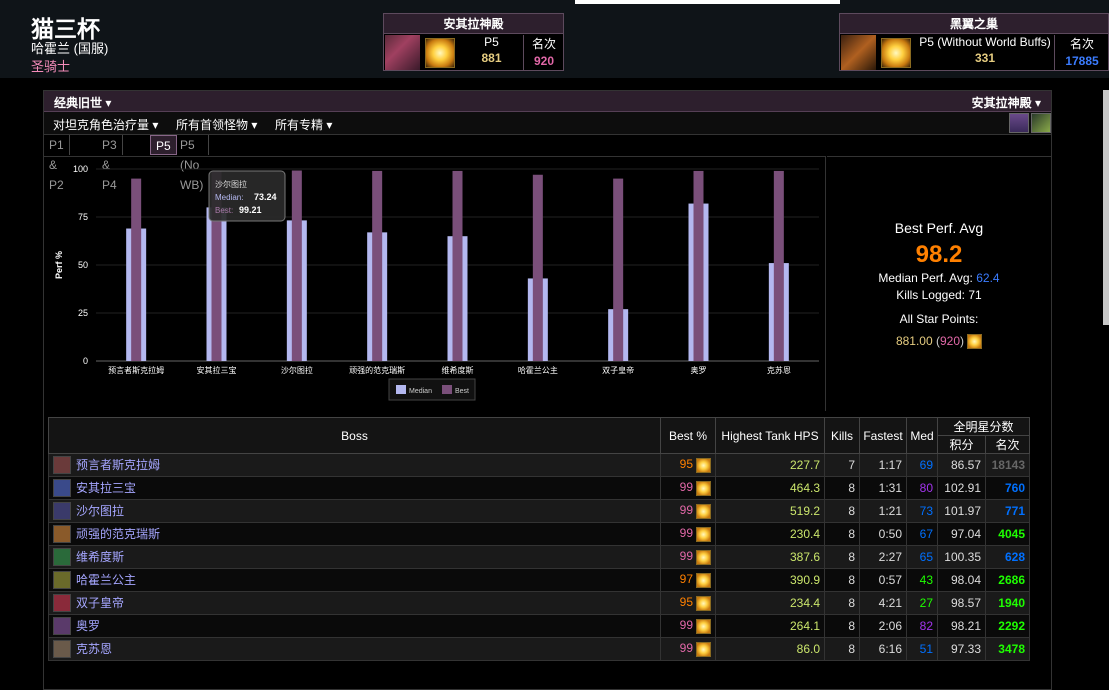 Image resolution: width=1109 pixels, height=690 pixels. What do you see at coordinates (1106, 207) in the screenshot?
I see `side-scrollbar` at bounding box center [1106, 207].